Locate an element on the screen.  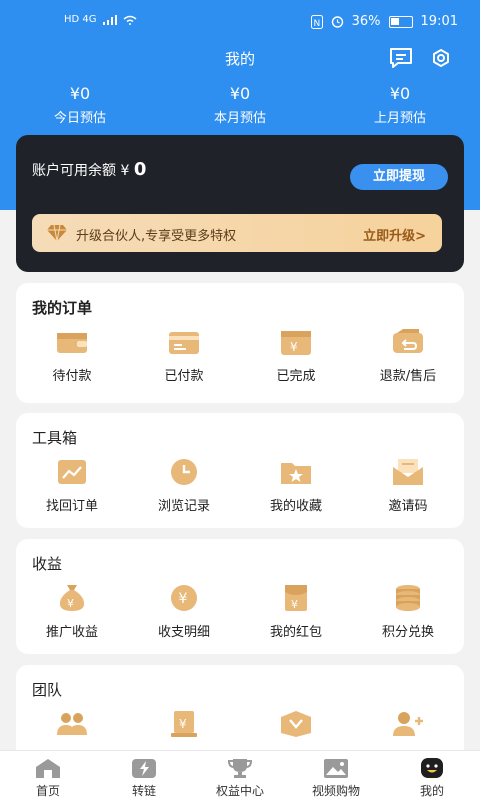
team-icon is located at coordinates (72, 724).